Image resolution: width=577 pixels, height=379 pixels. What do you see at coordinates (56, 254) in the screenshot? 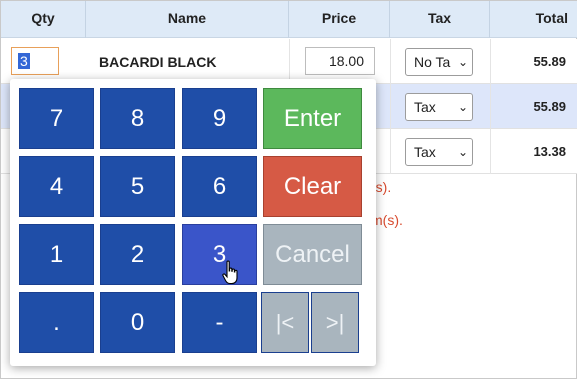
I see `key-1: 1` at bounding box center [56, 254].